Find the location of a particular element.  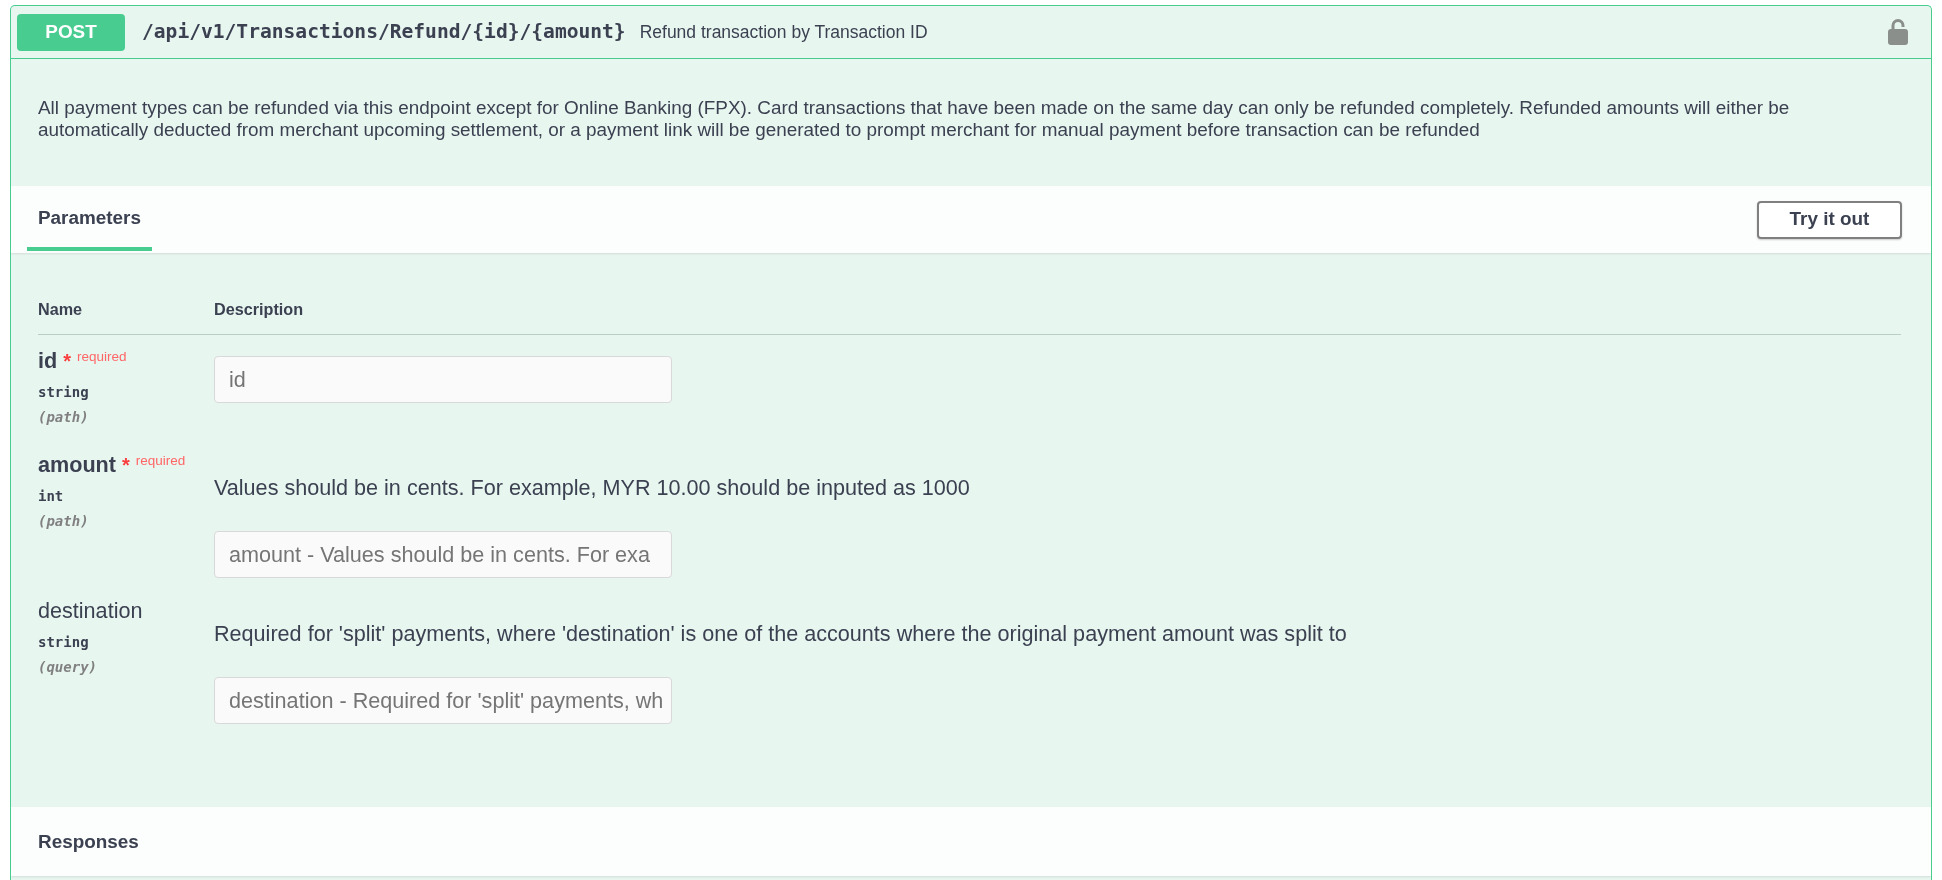

parameter-name: id is located at coordinates (48, 361).